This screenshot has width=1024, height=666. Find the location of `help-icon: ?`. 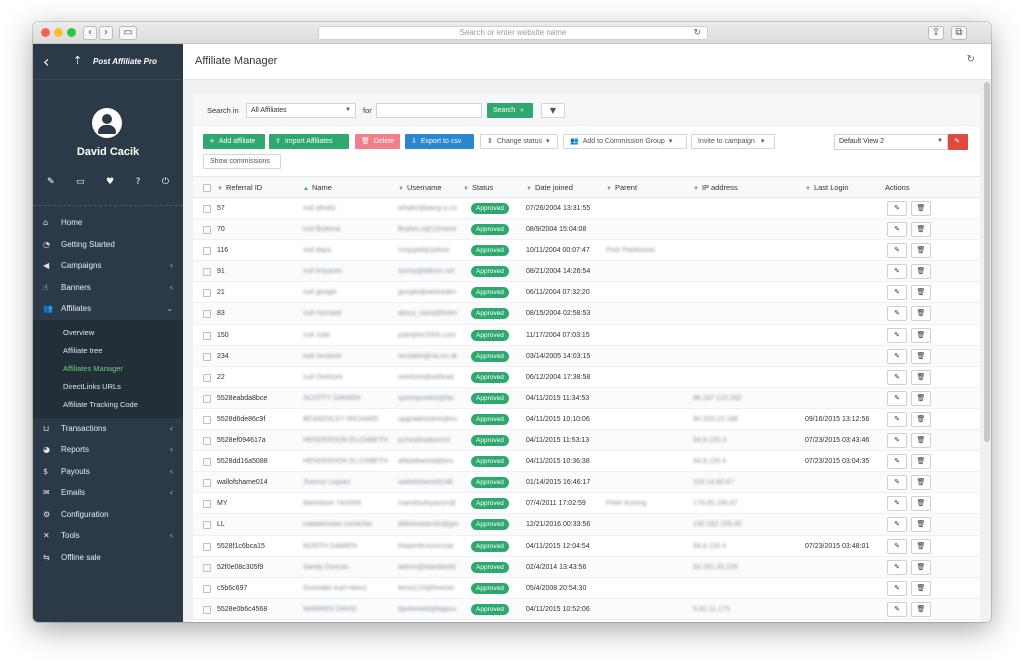

help-icon: ? is located at coordinates (138, 182).